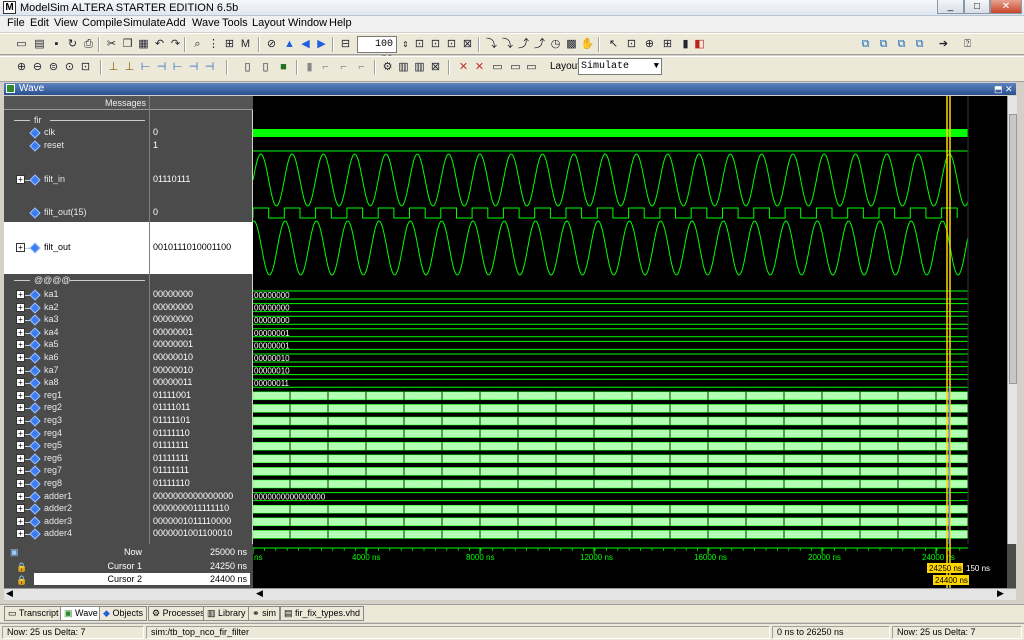 This screenshot has height=640, width=1024. I want to click on insert-cursor-icon: ⊥, so click(113, 67).